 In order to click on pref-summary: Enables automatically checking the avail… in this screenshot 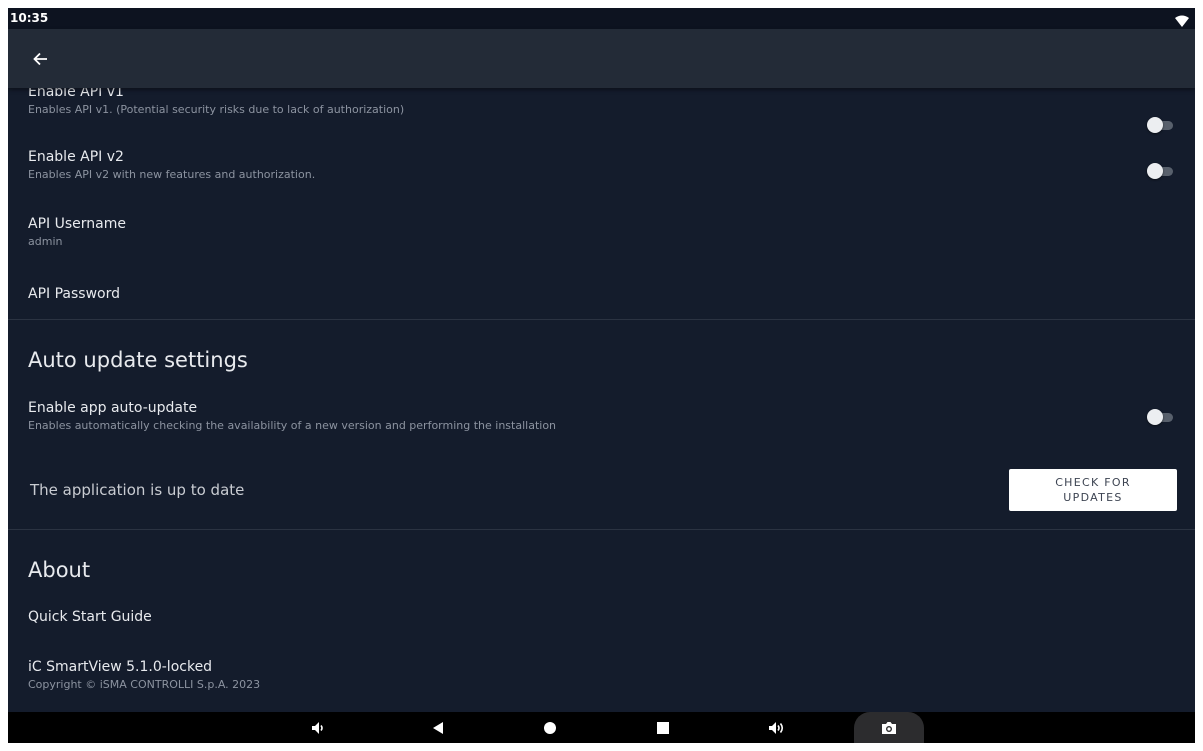, I will do `click(292, 425)`.